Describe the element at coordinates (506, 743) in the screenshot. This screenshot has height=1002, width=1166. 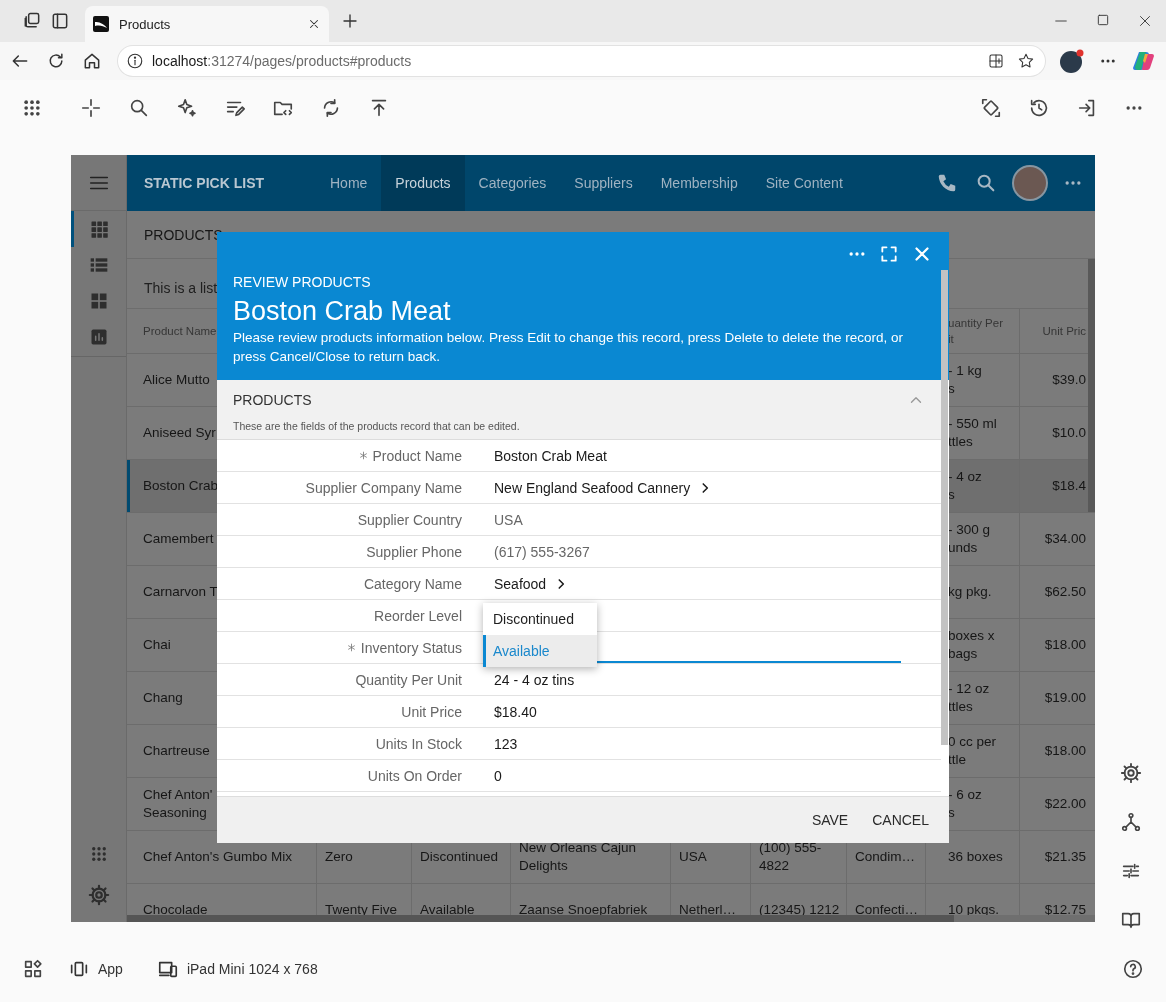
I see `field-value: 123` at that location.